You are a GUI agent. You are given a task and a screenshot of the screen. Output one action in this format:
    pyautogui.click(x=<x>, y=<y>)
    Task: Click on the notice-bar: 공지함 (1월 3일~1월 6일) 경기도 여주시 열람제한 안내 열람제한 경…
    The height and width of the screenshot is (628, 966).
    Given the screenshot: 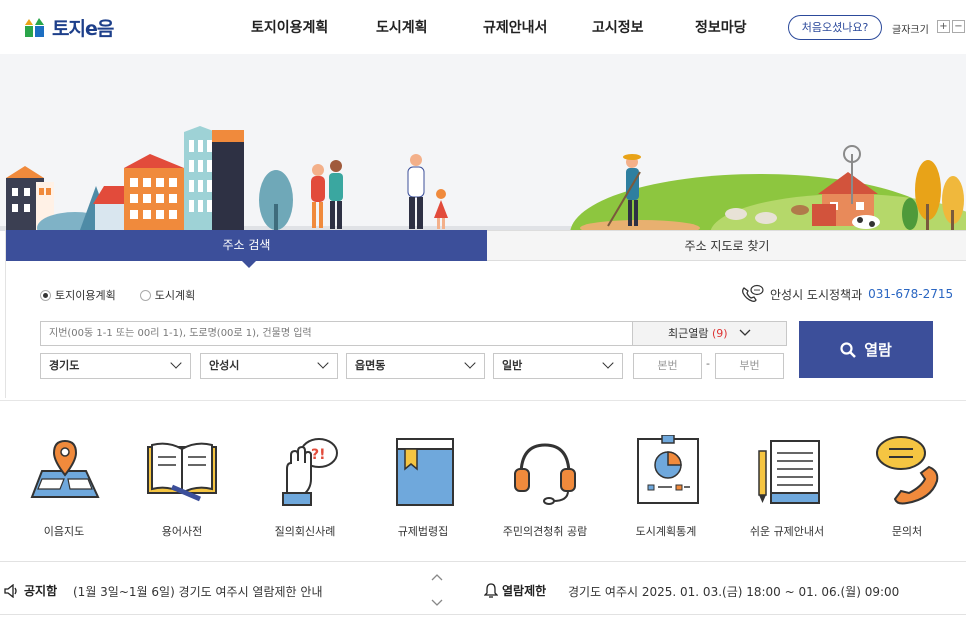 What is the action you would take?
    pyautogui.click(x=483, y=588)
    